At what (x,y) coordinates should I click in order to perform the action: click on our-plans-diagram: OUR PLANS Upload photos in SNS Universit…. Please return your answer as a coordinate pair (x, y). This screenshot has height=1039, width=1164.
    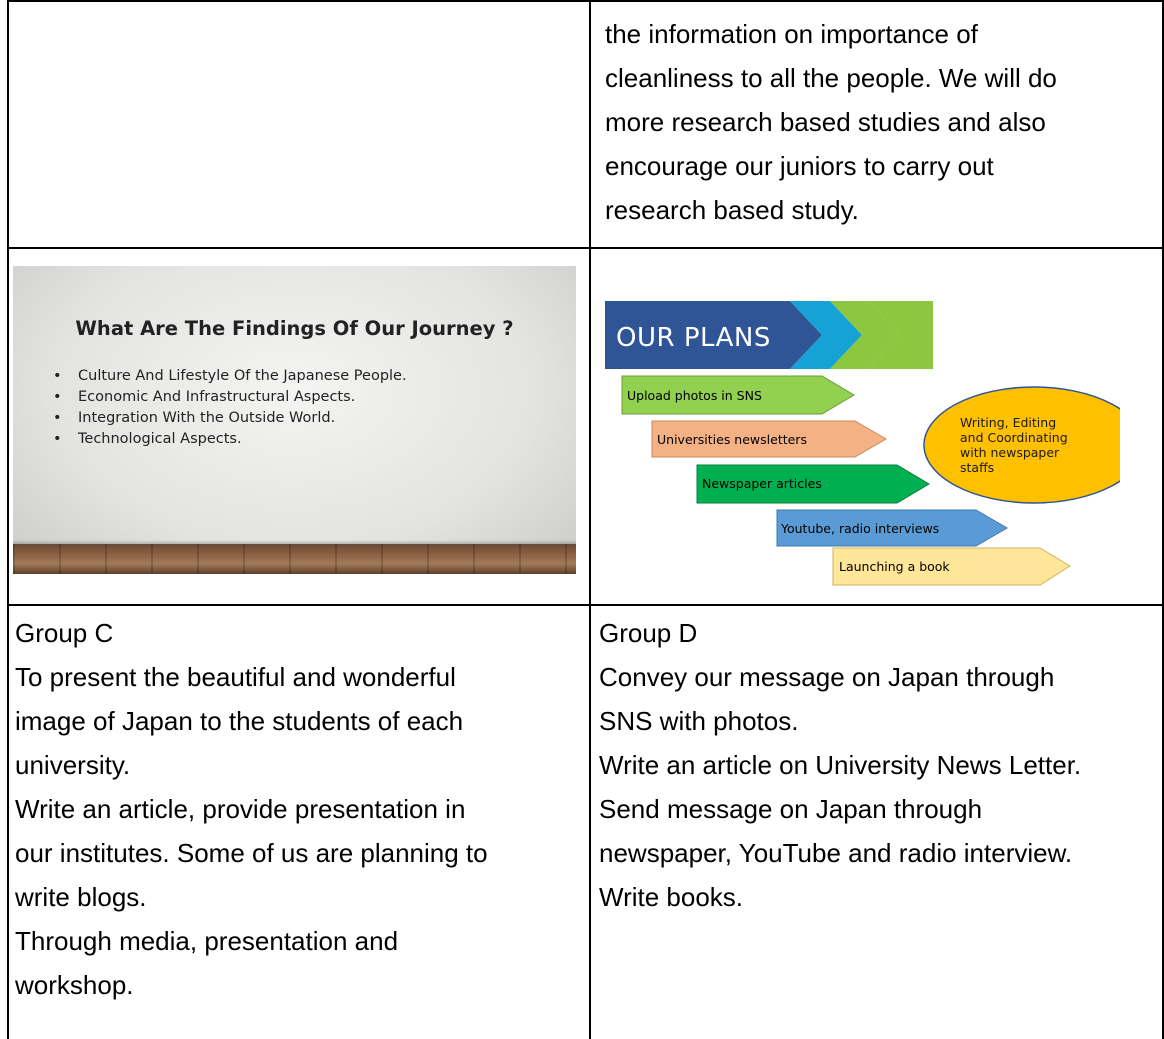
    Looking at the image, I should click on (862, 443).